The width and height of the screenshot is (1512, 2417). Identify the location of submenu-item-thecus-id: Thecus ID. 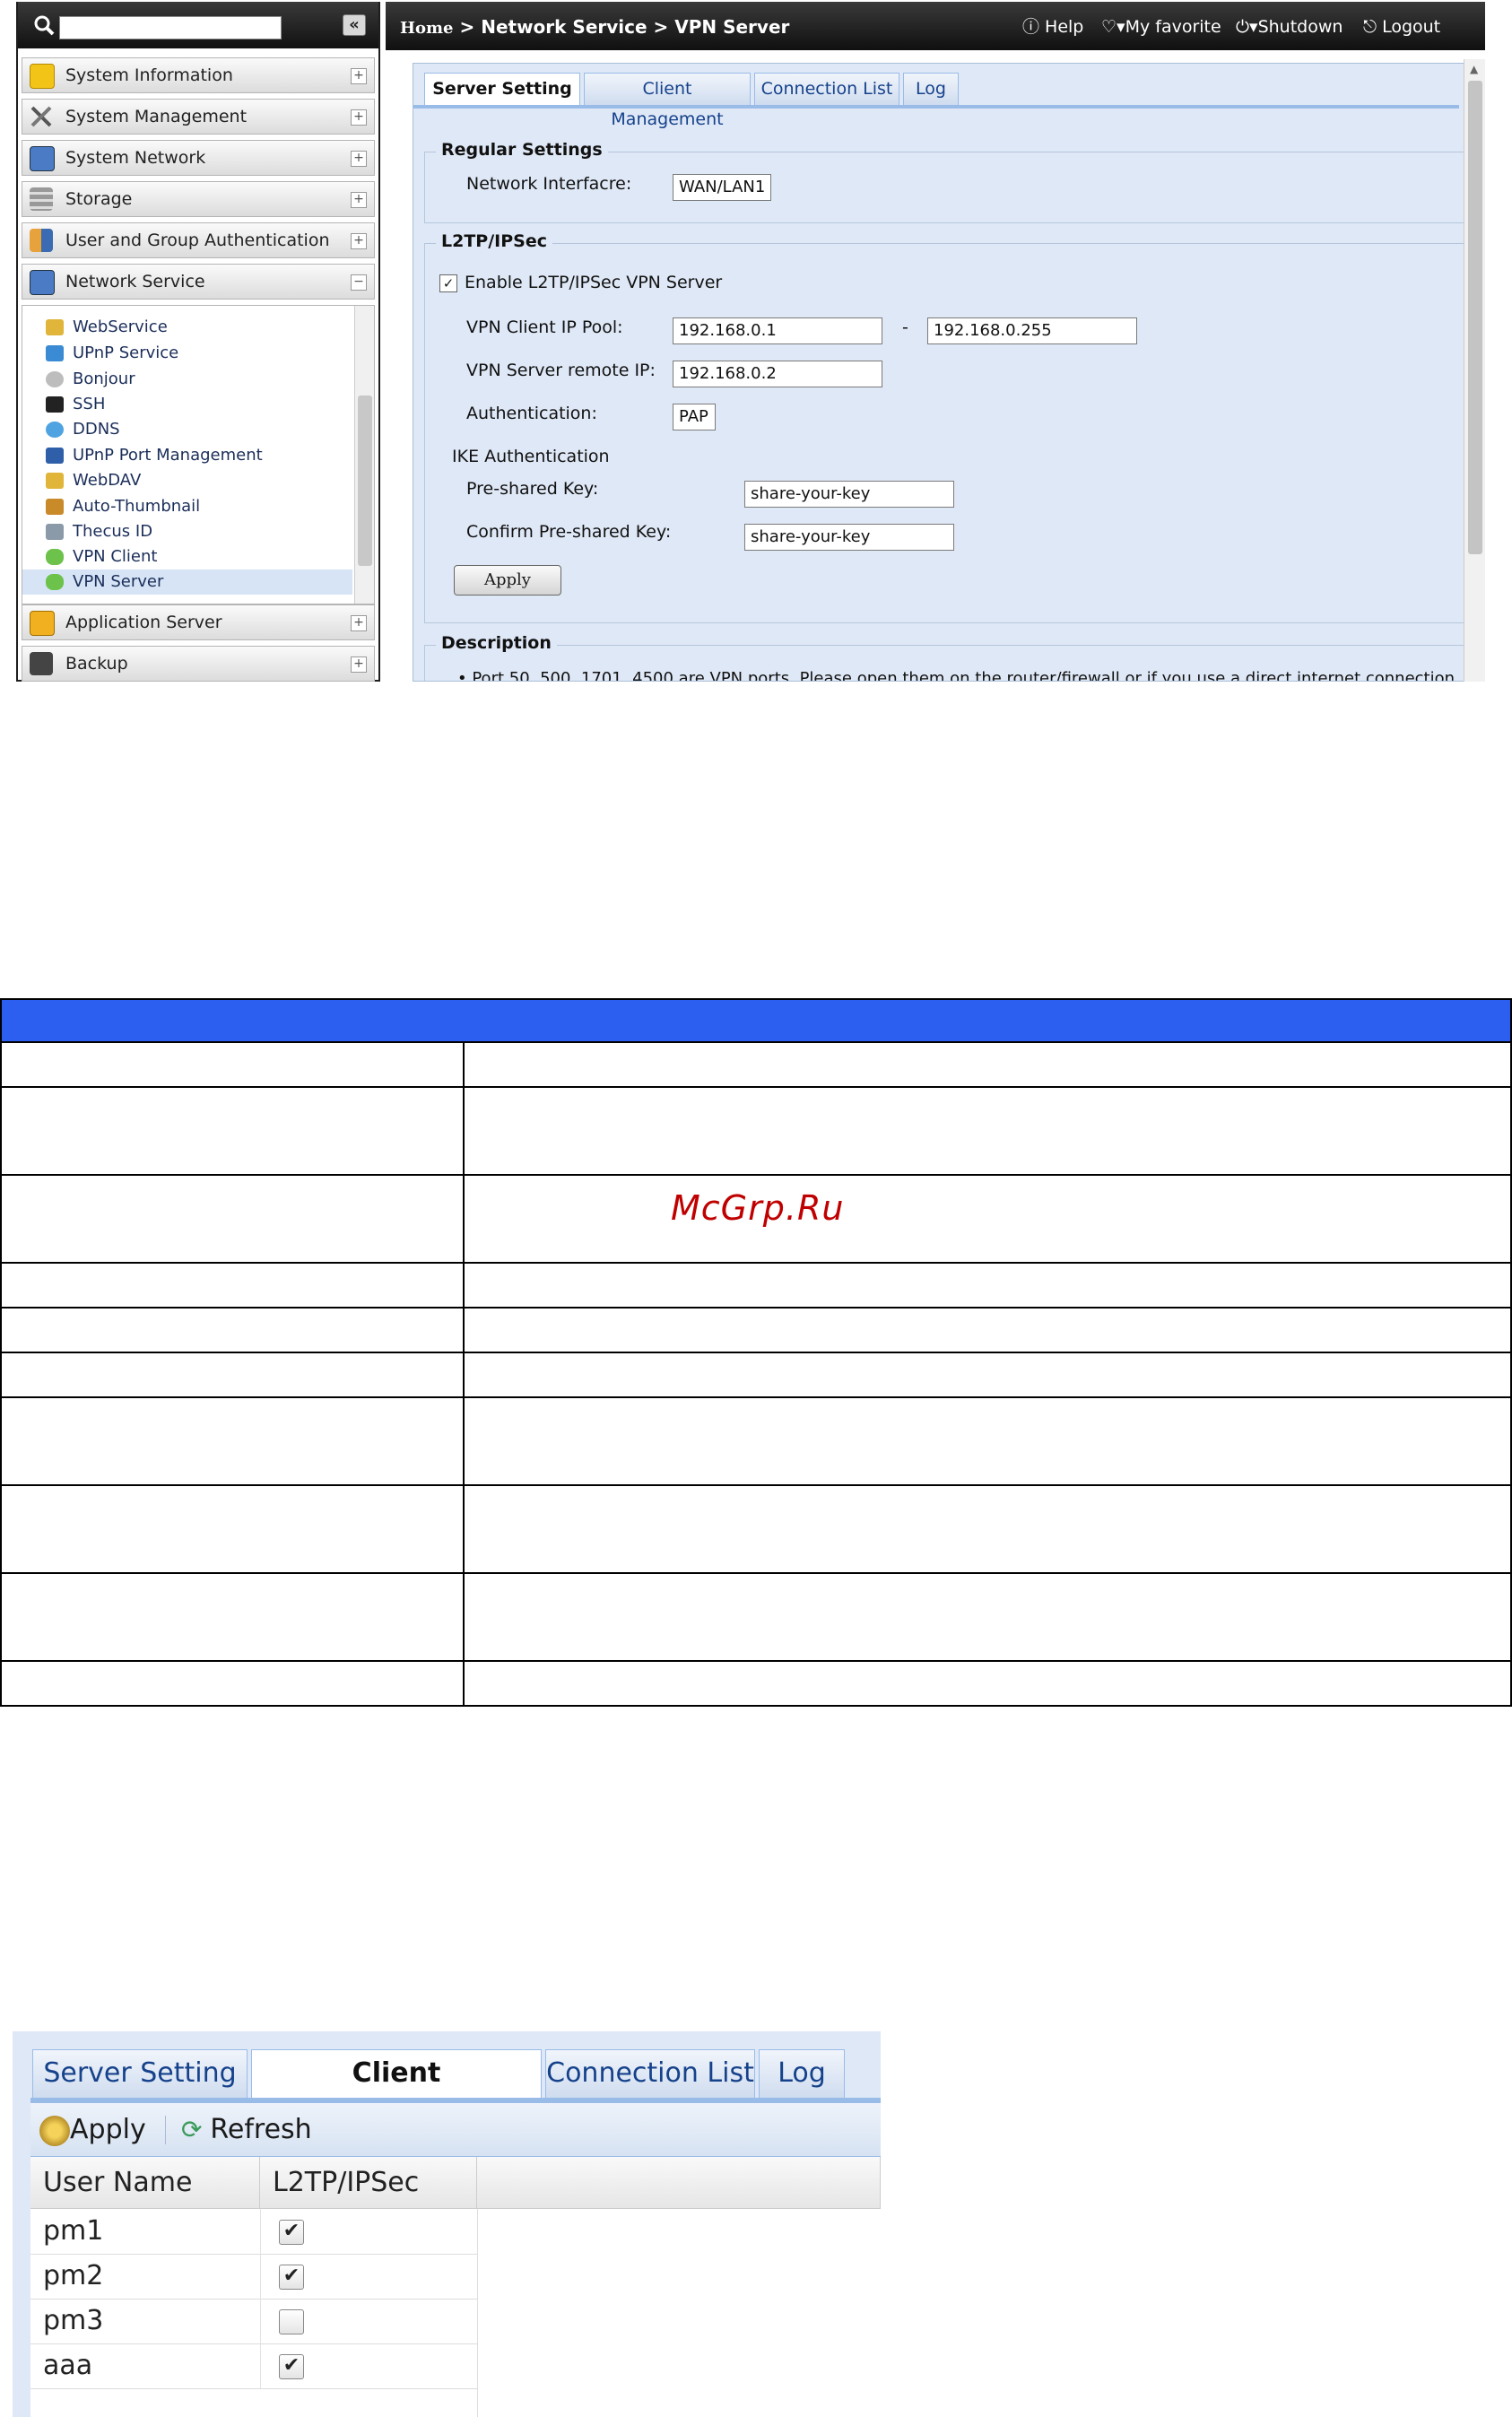
(187, 531).